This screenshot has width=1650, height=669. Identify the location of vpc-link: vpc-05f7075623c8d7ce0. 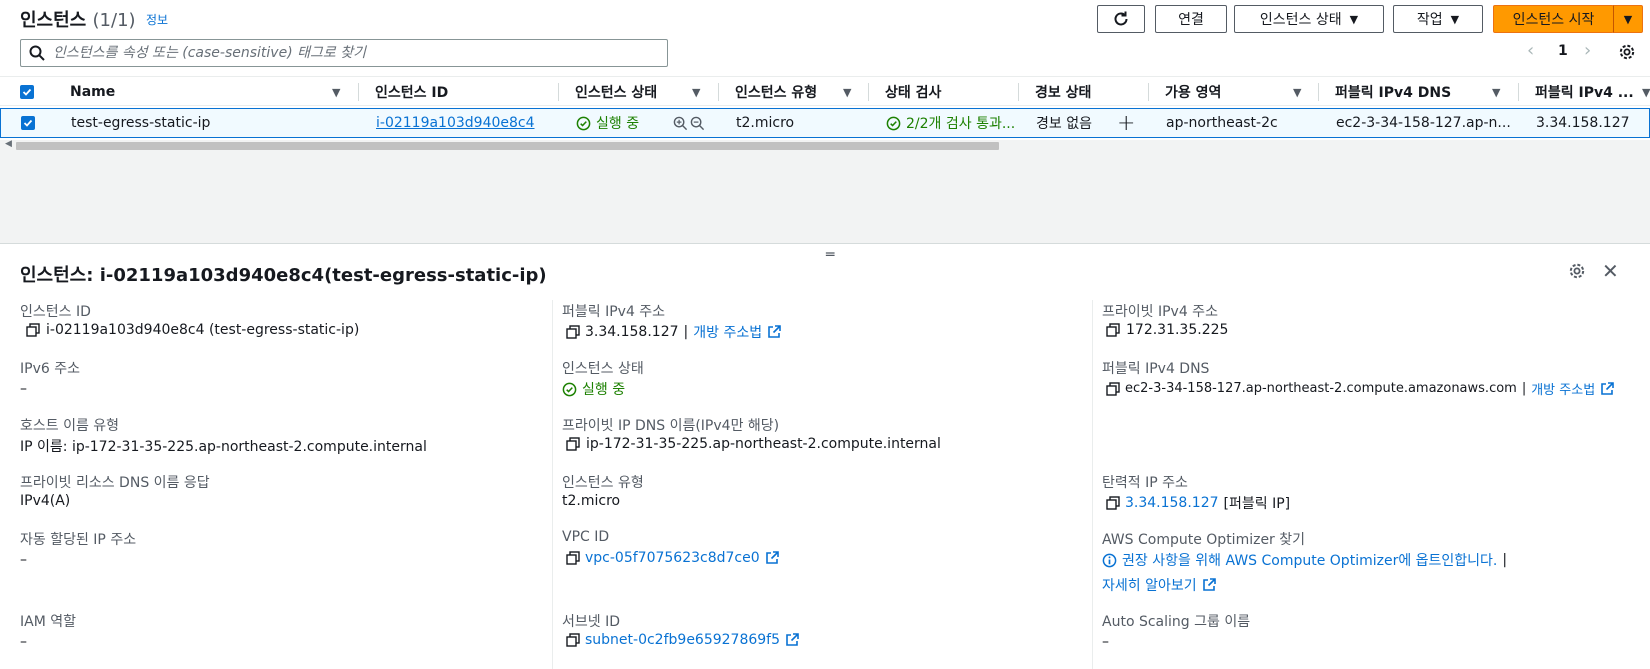
(672, 558).